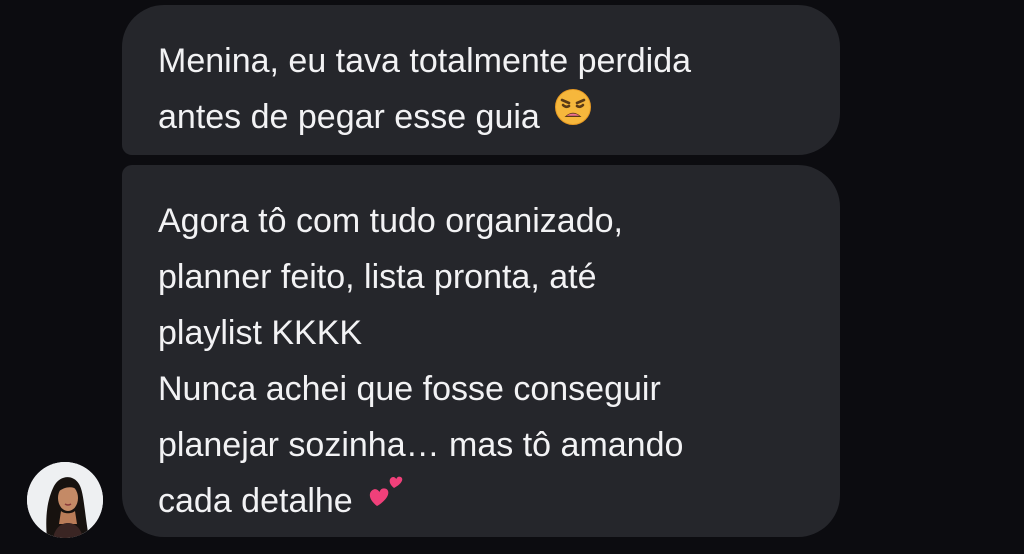 This screenshot has width=1024, height=554. What do you see at coordinates (425, 61) in the screenshot?
I see `message-line: Menina, eu tava totalmente perdida` at bounding box center [425, 61].